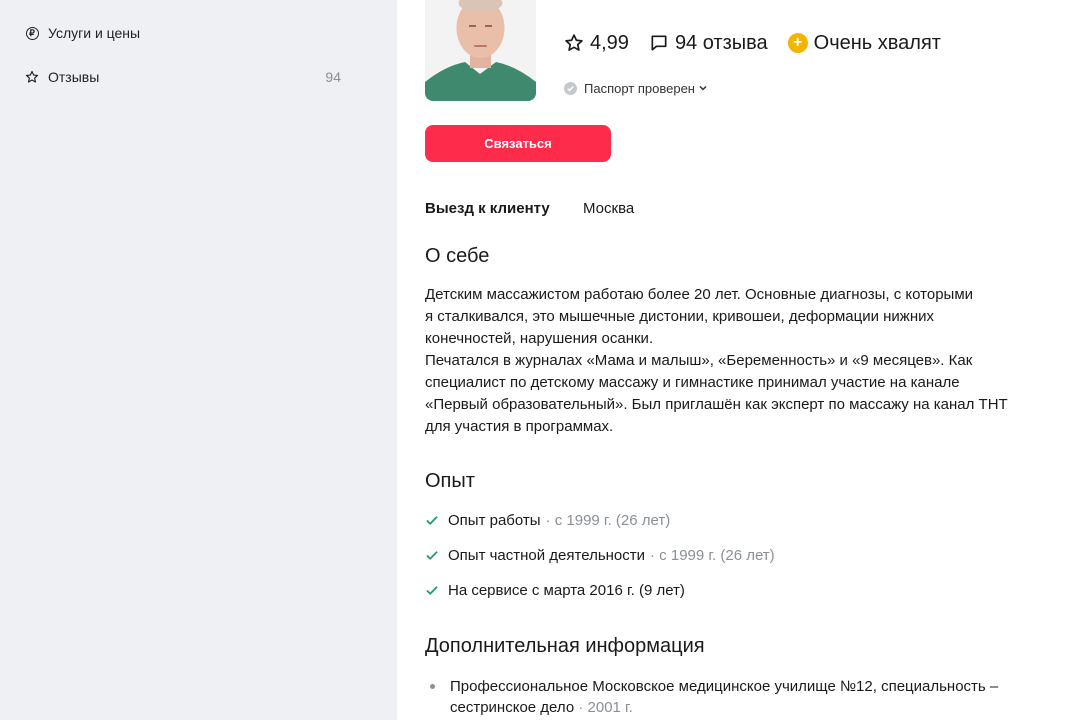 Image resolution: width=1080 pixels, height=720 pixels. What do you see at coordinates (487, 208) in the screenshot?
I see `visit-label: Выезд к клиенту` at bounding box center [487, 208].